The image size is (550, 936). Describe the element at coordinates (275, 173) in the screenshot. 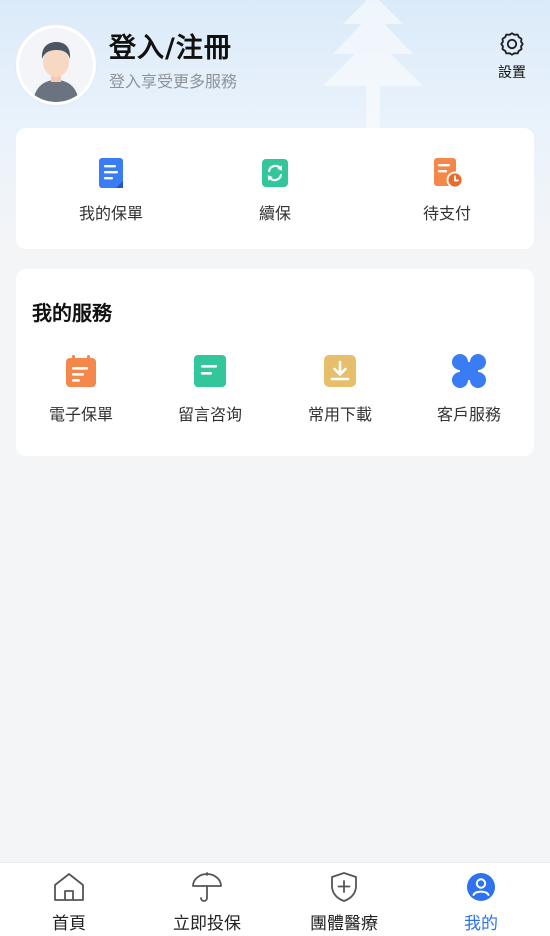

I see `renew-icon` at that location.